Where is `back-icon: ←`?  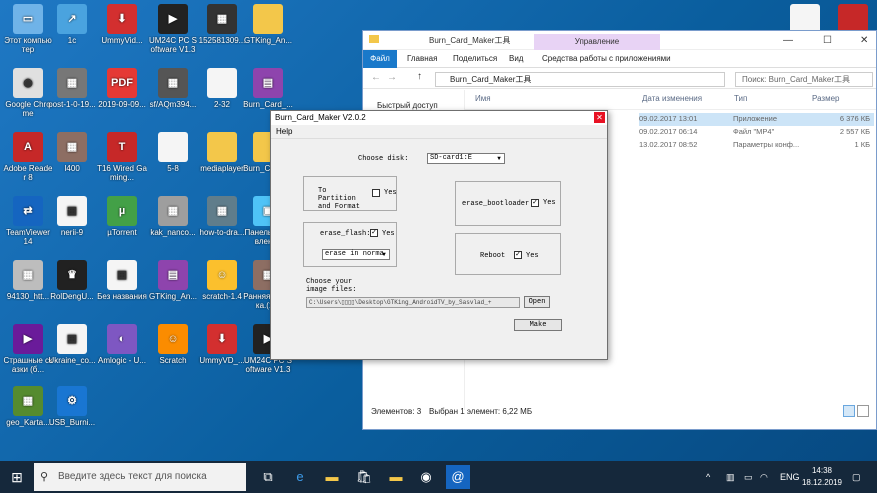 back-icon: ← is located at coordinates (376, 77).